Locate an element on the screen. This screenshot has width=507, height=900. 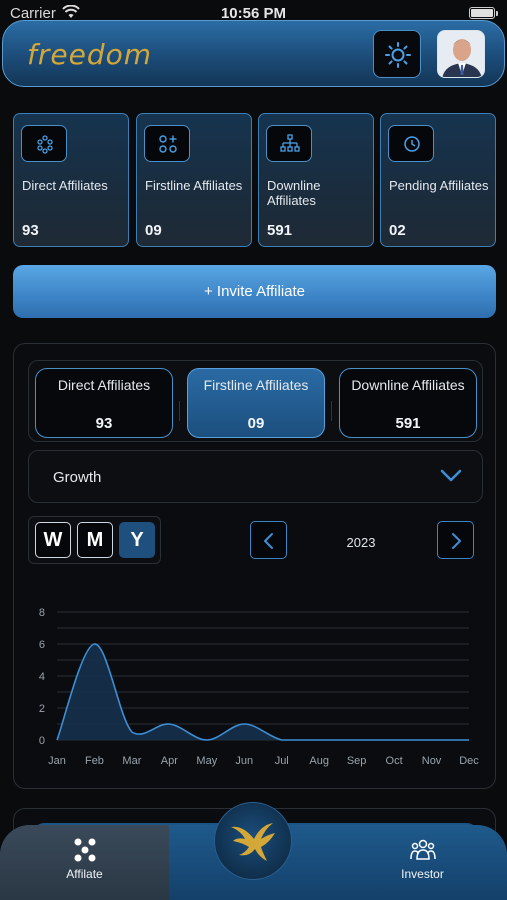
chart-y-tick-label: 0 is located at coordinates (42, 741).